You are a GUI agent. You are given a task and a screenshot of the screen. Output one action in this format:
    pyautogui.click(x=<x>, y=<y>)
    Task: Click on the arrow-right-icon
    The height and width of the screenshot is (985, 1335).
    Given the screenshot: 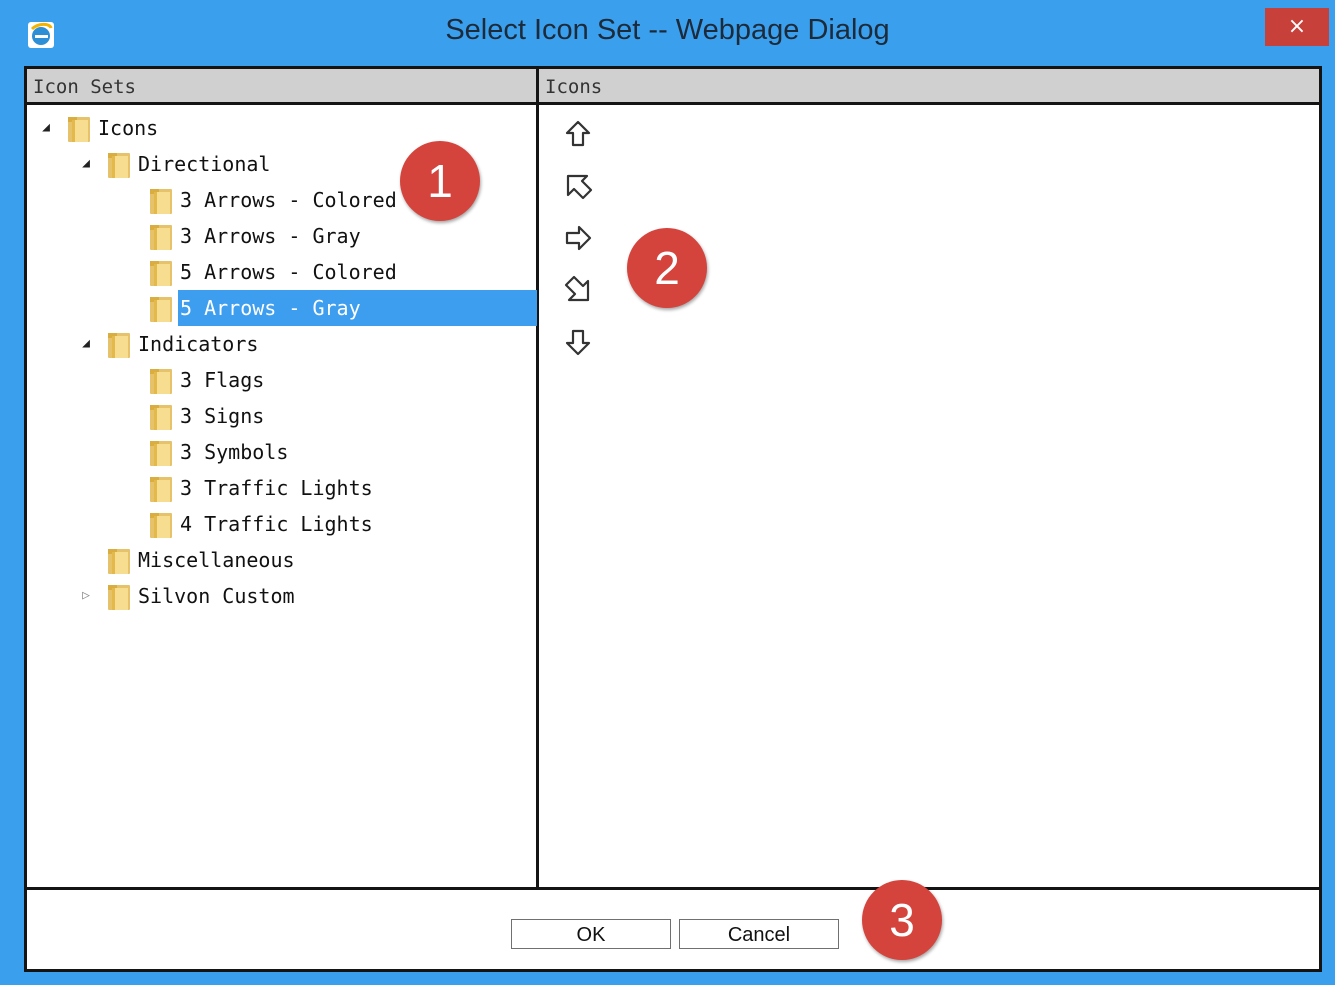 What is the action you would take?
    pyautogui.click(x=578, y=238)
    